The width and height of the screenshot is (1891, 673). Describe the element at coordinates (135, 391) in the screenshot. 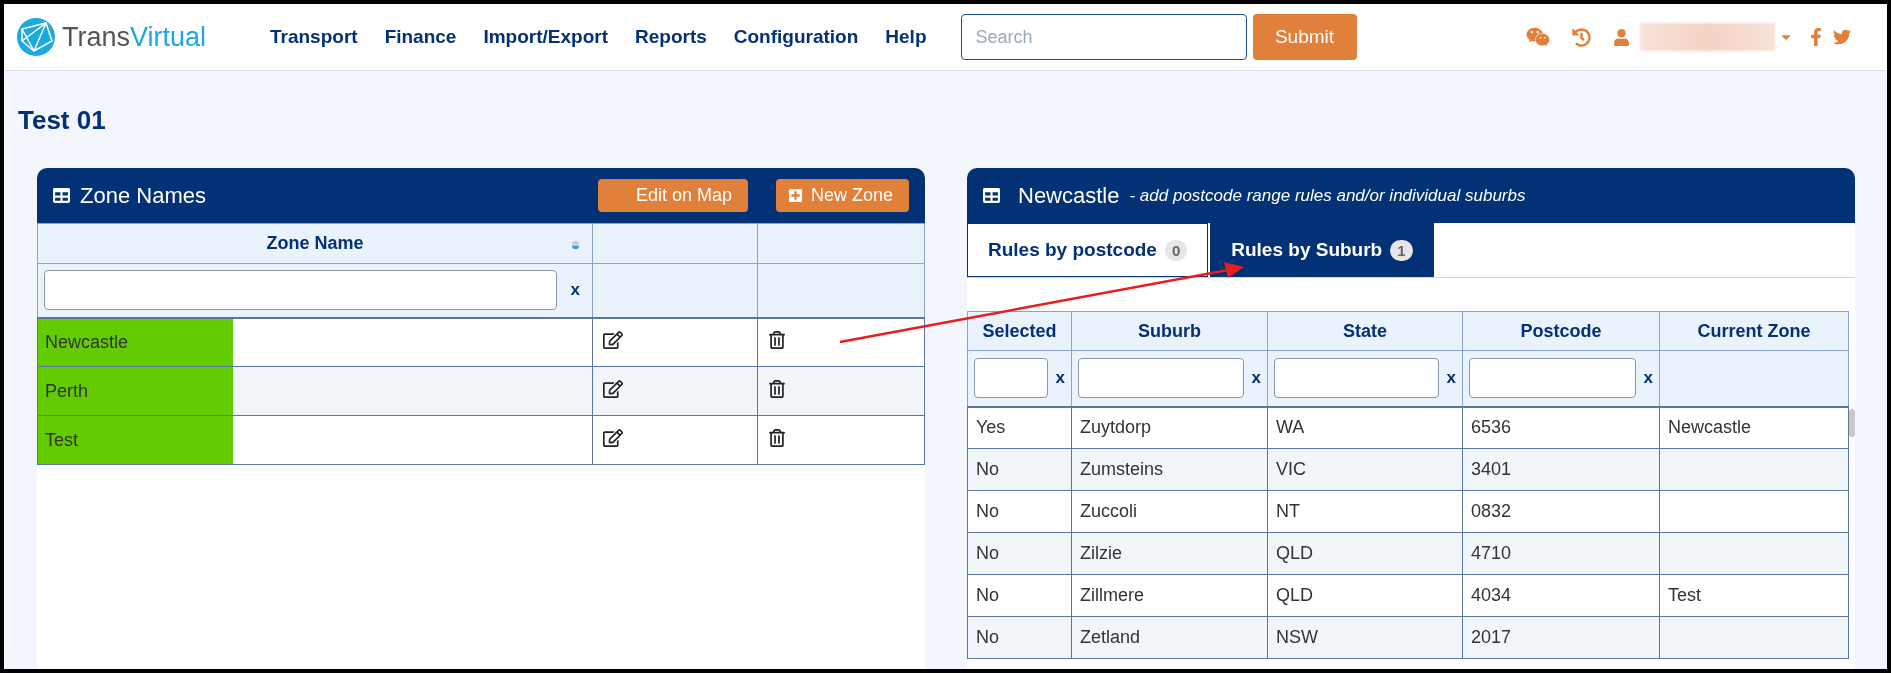

I see `zone-name-cell: Perth` at that location.